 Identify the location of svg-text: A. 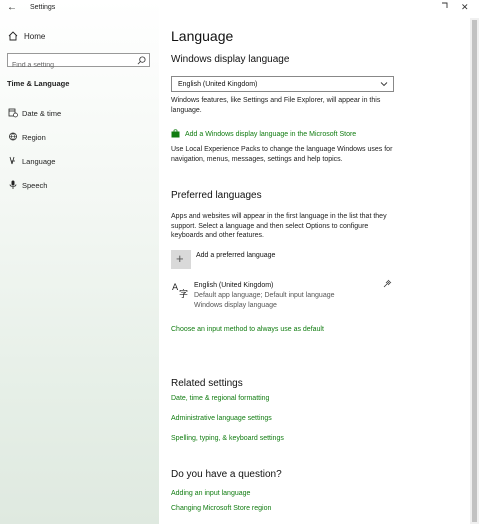
(175, 288).